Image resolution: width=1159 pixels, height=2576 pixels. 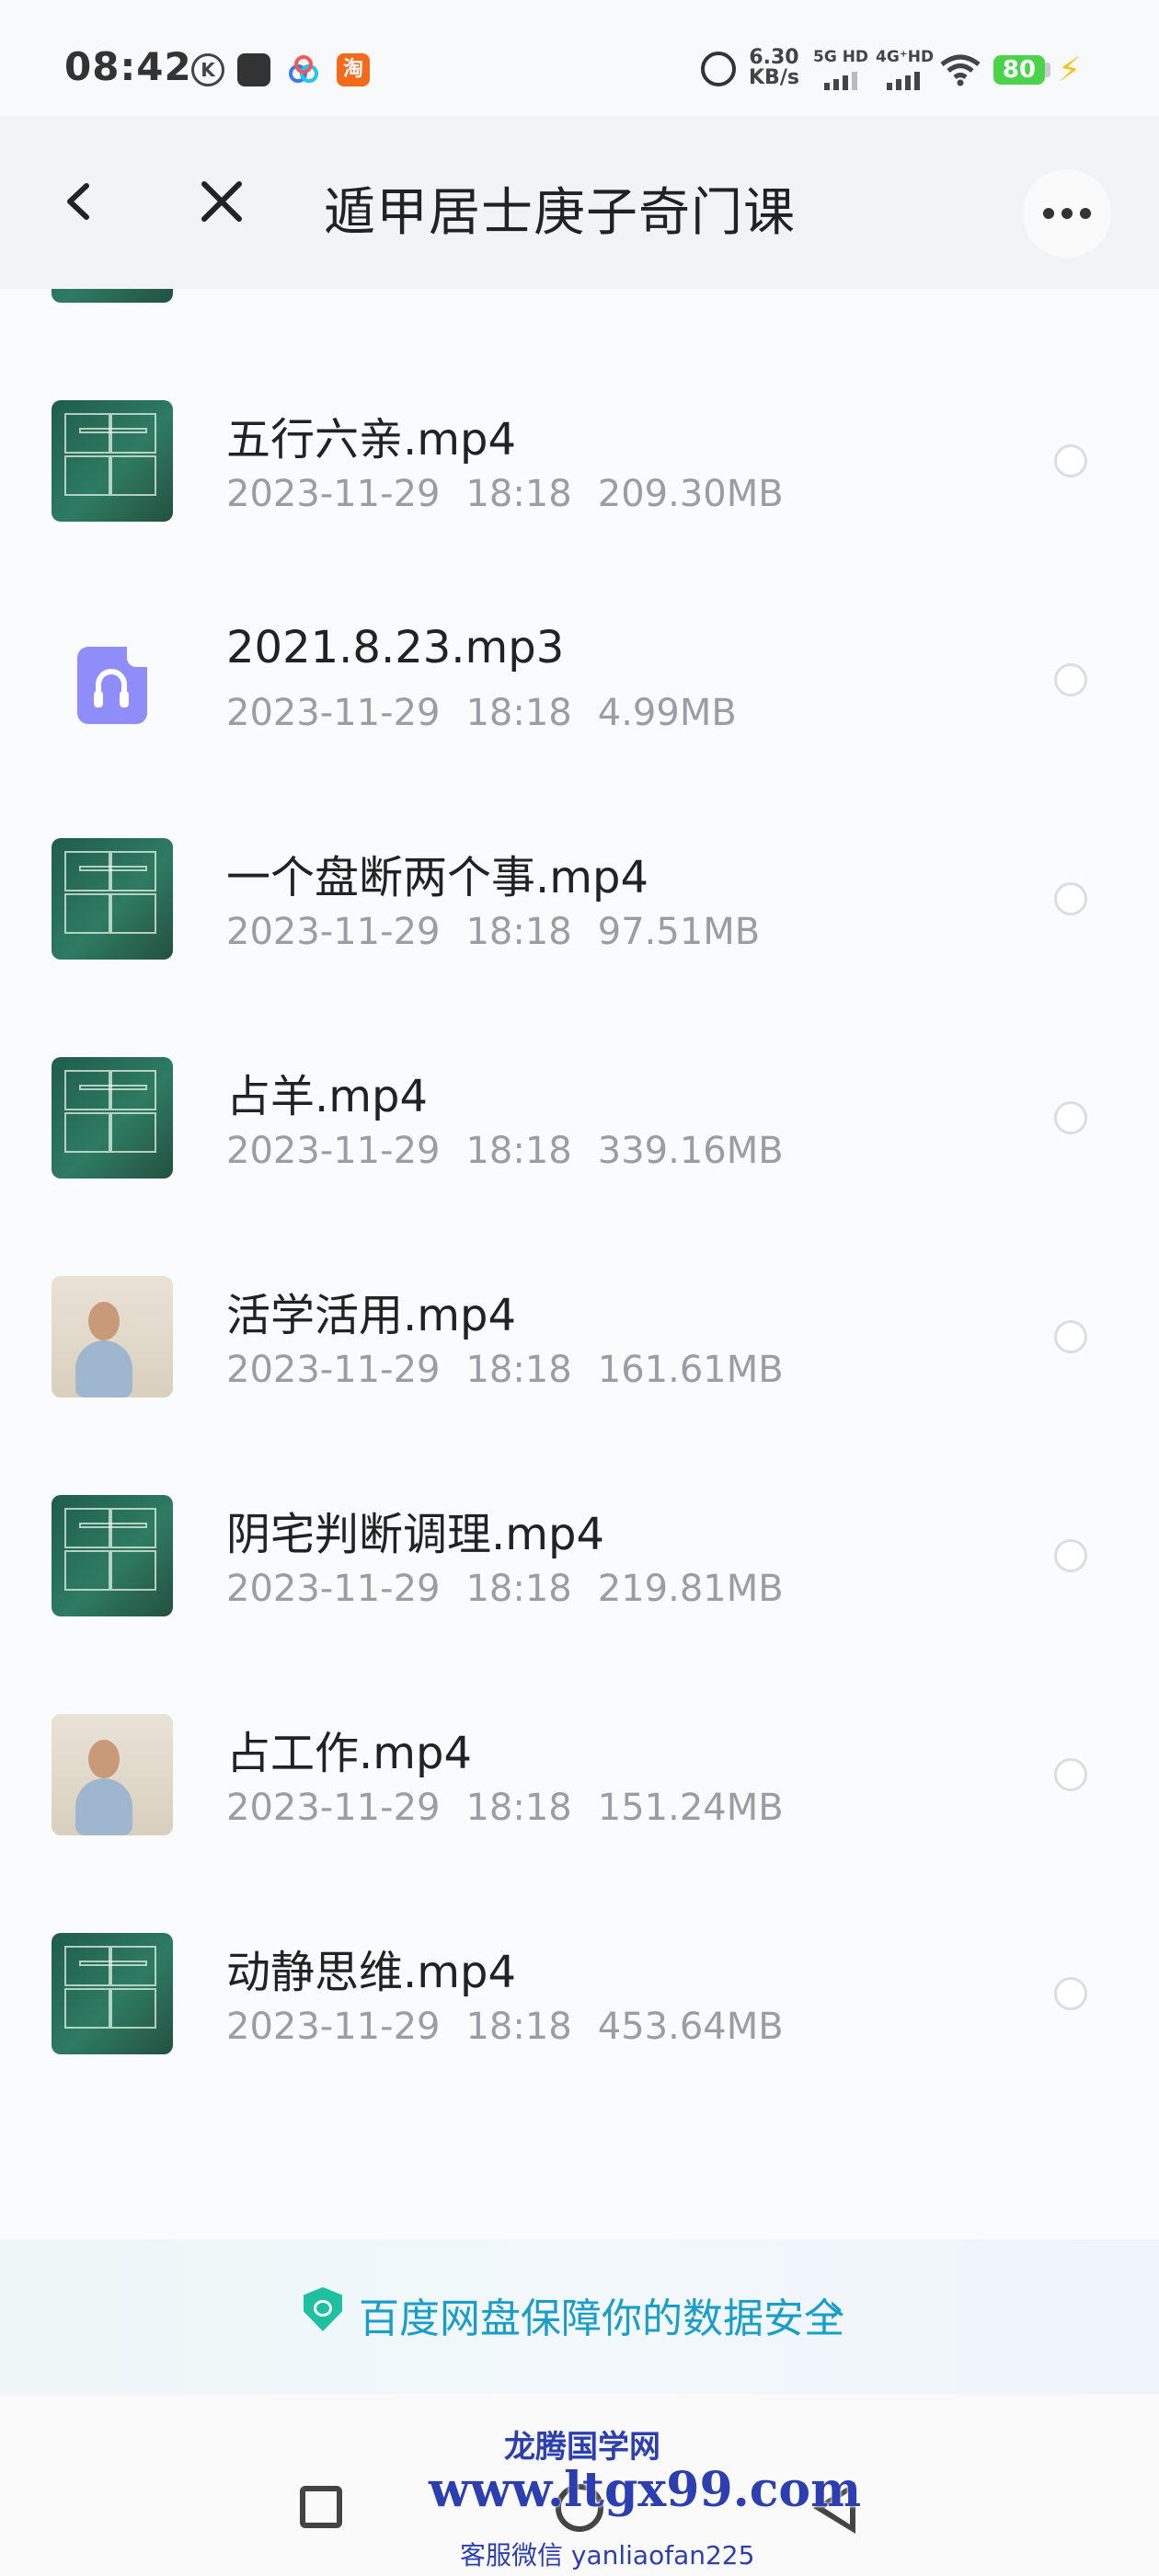 I want to click on recent-apps-button, so click(x=321, y=2507).